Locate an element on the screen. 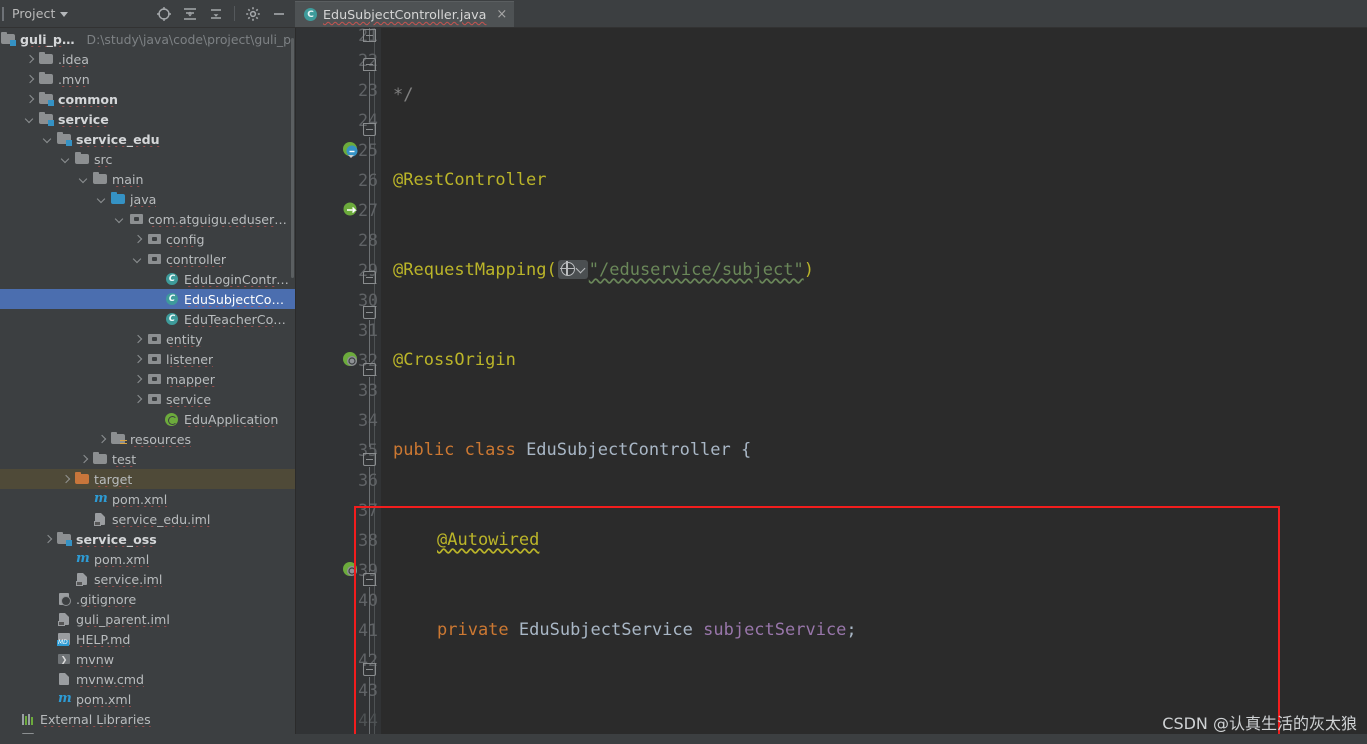  tree-row-label: mvnw.cmd is located at coordinates (110, 679).